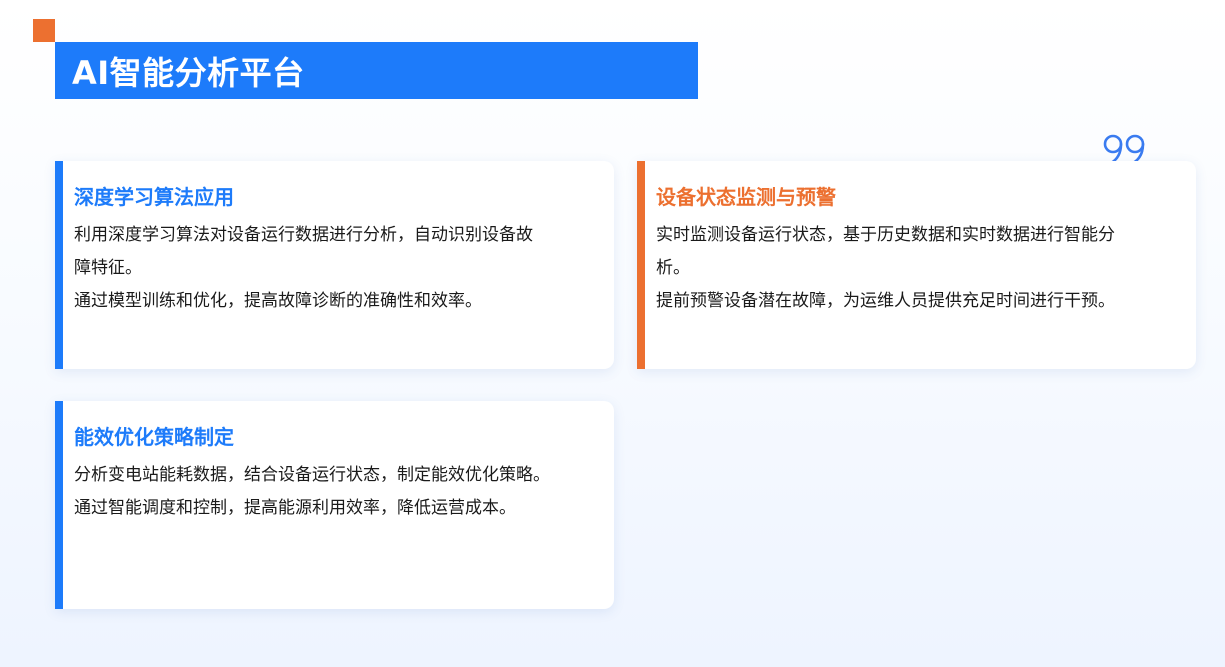 This screenshot has width=1225, height=667. I want to click on card-text-line: 析。, so click(673, 268).